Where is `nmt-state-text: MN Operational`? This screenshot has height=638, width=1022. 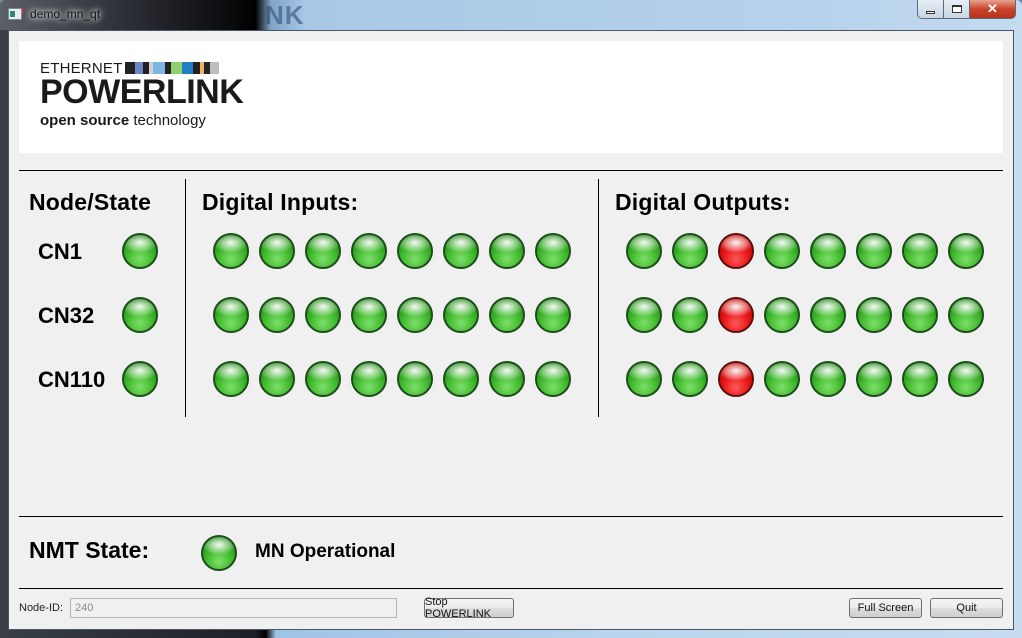 nmt-state-text: MN Operational is located at coordinates (325, 551).